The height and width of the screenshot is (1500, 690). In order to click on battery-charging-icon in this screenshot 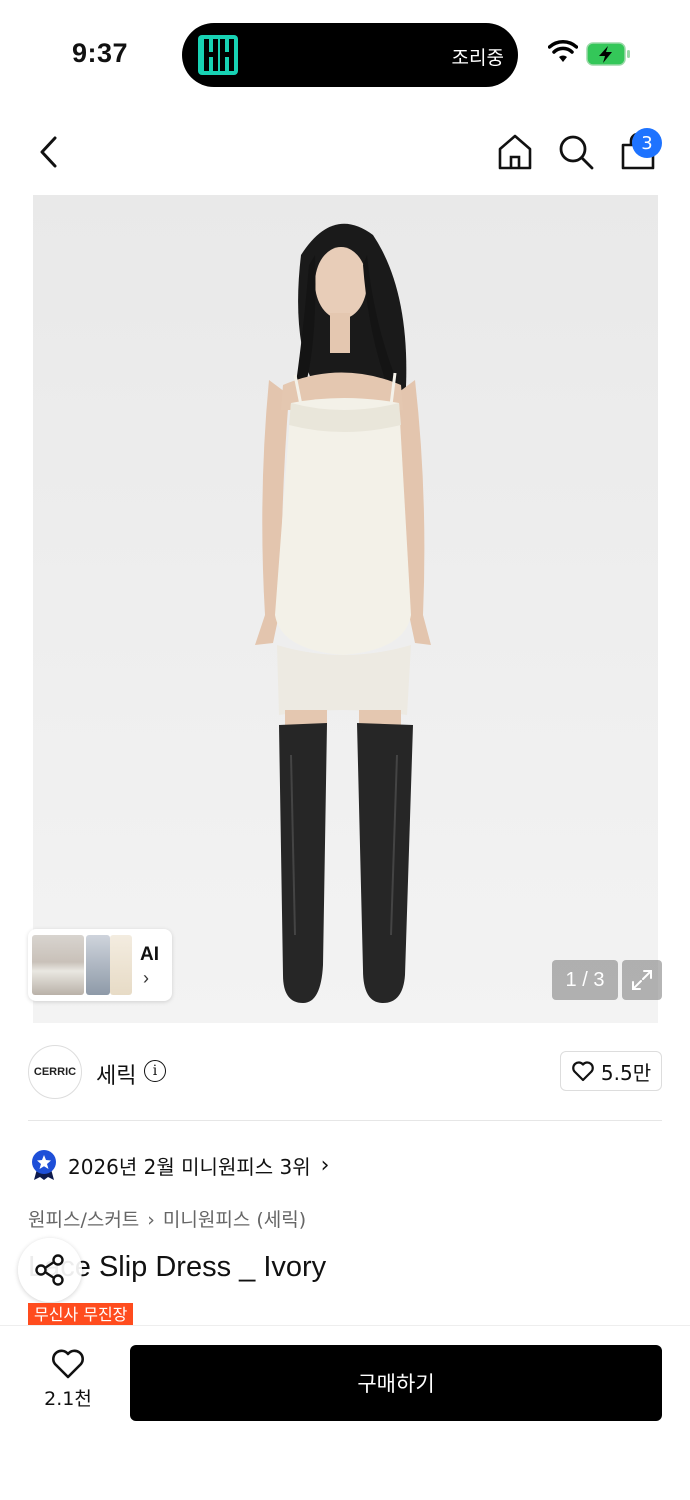, I will do `click(608, 54)`.